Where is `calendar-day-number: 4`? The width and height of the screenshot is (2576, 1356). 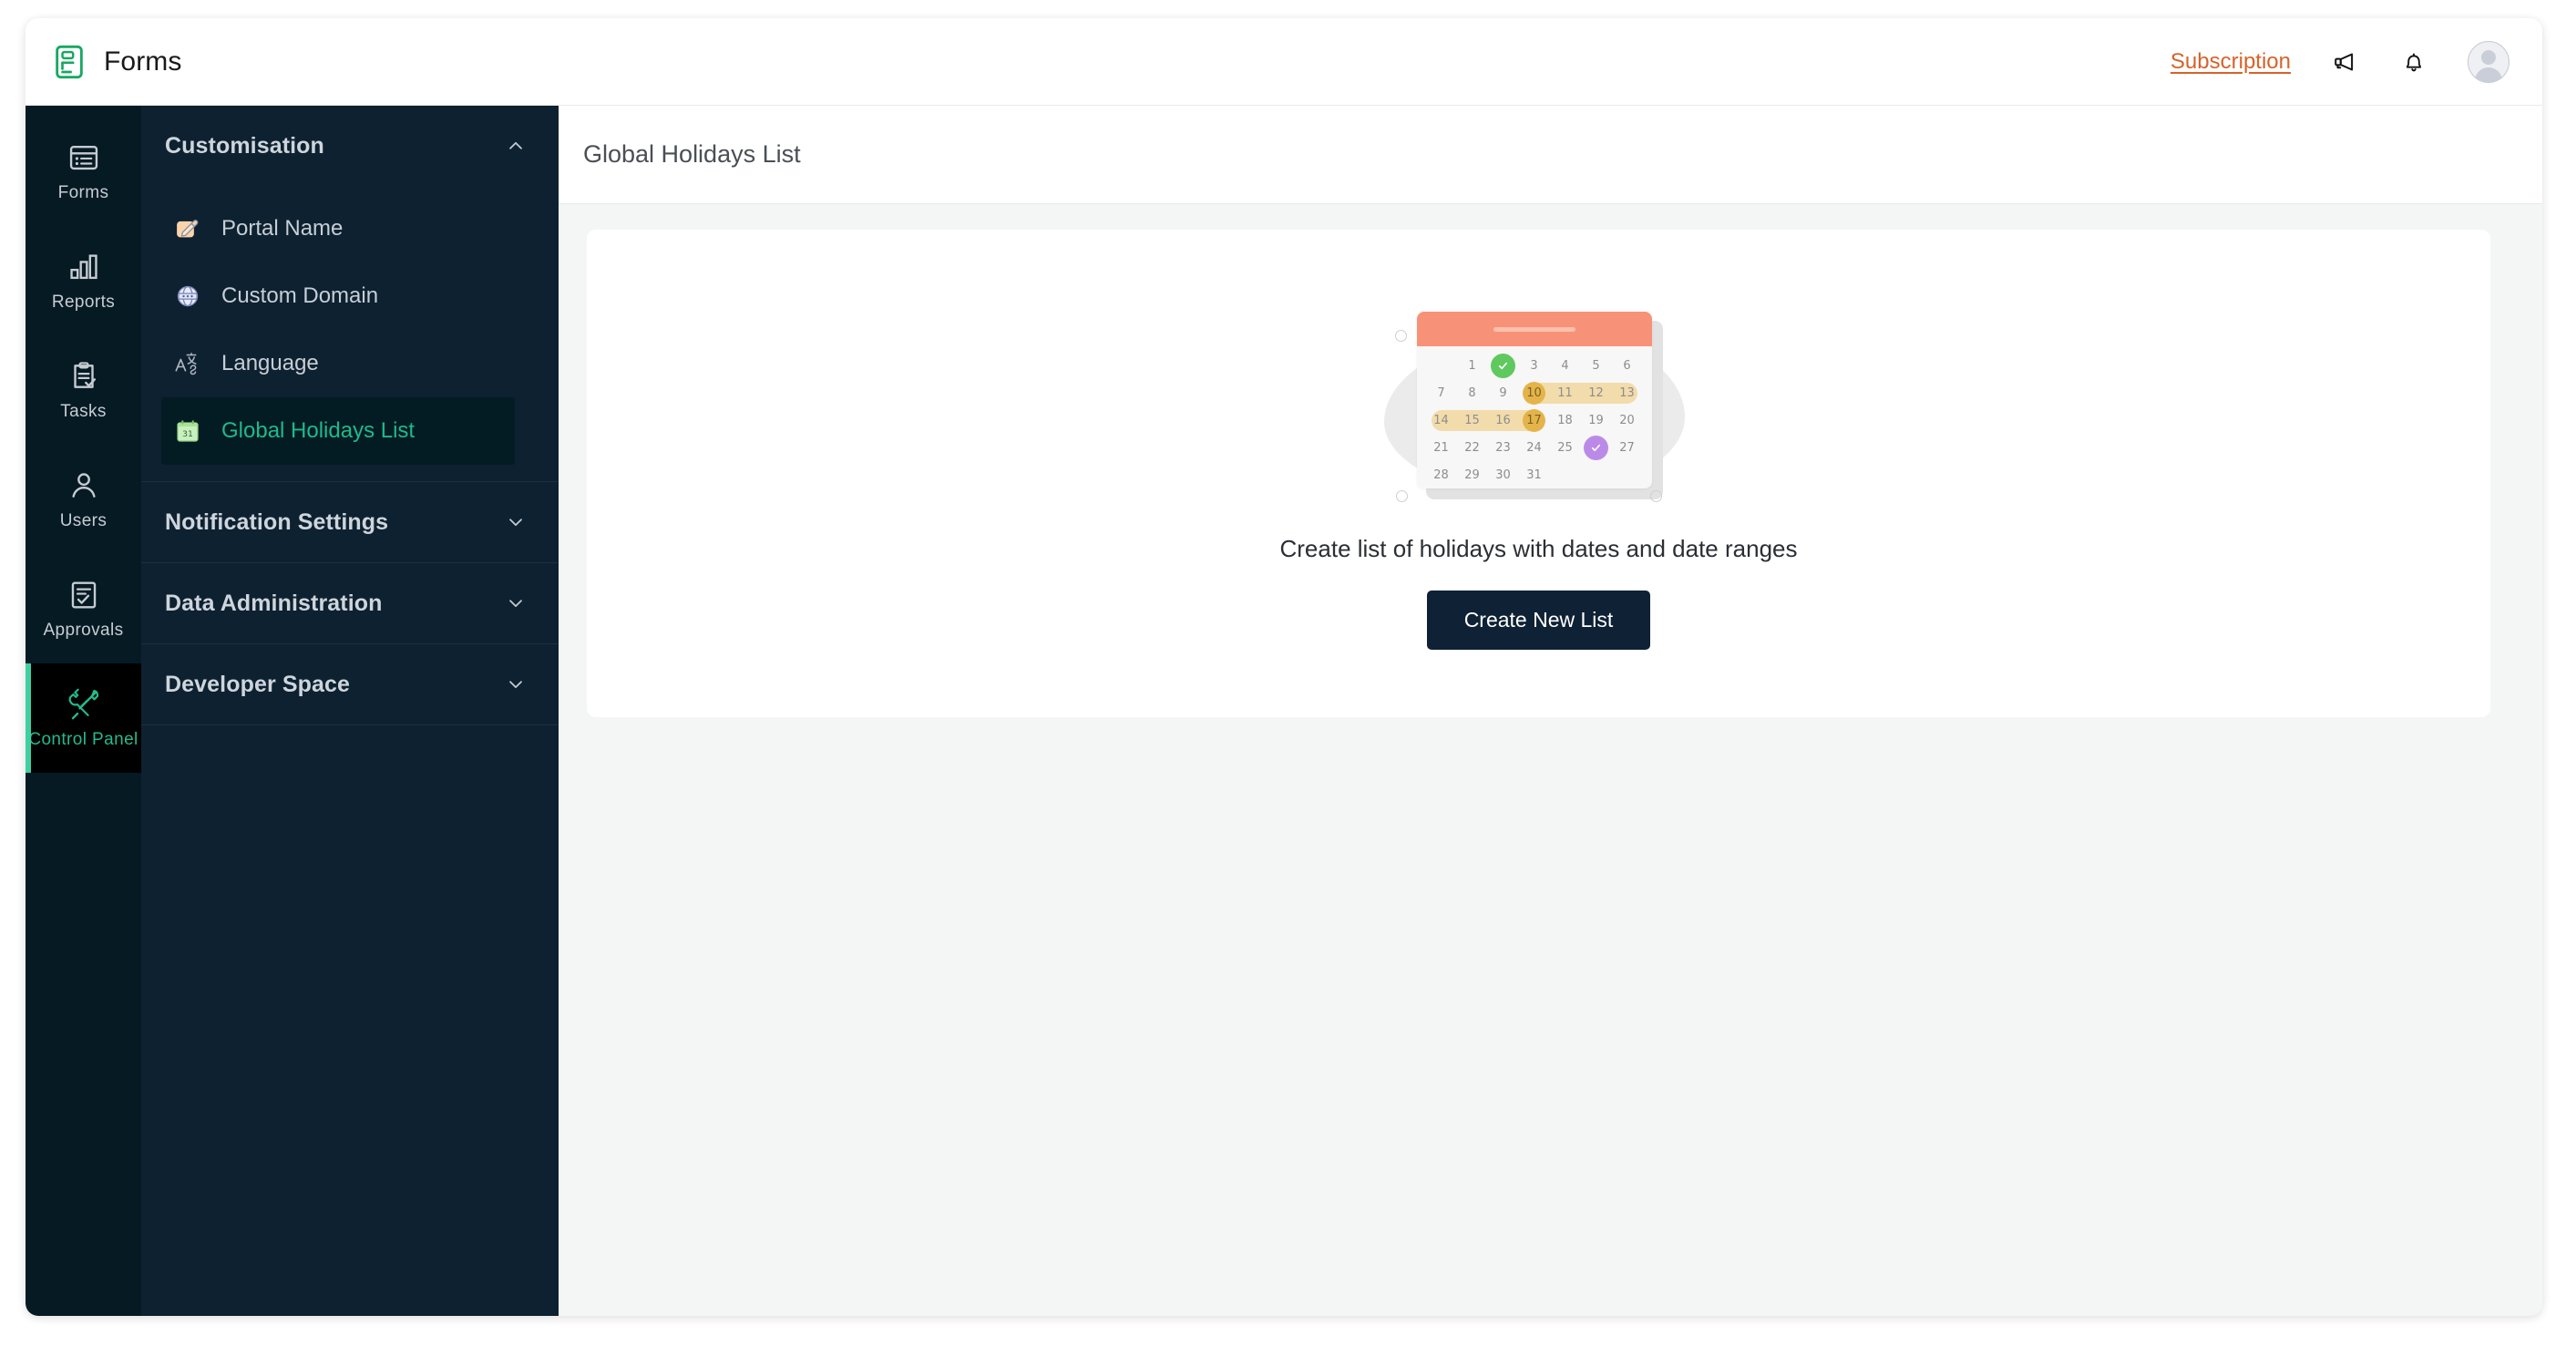
calendar-day-number: 4 is located at coordinates (1565, 366).